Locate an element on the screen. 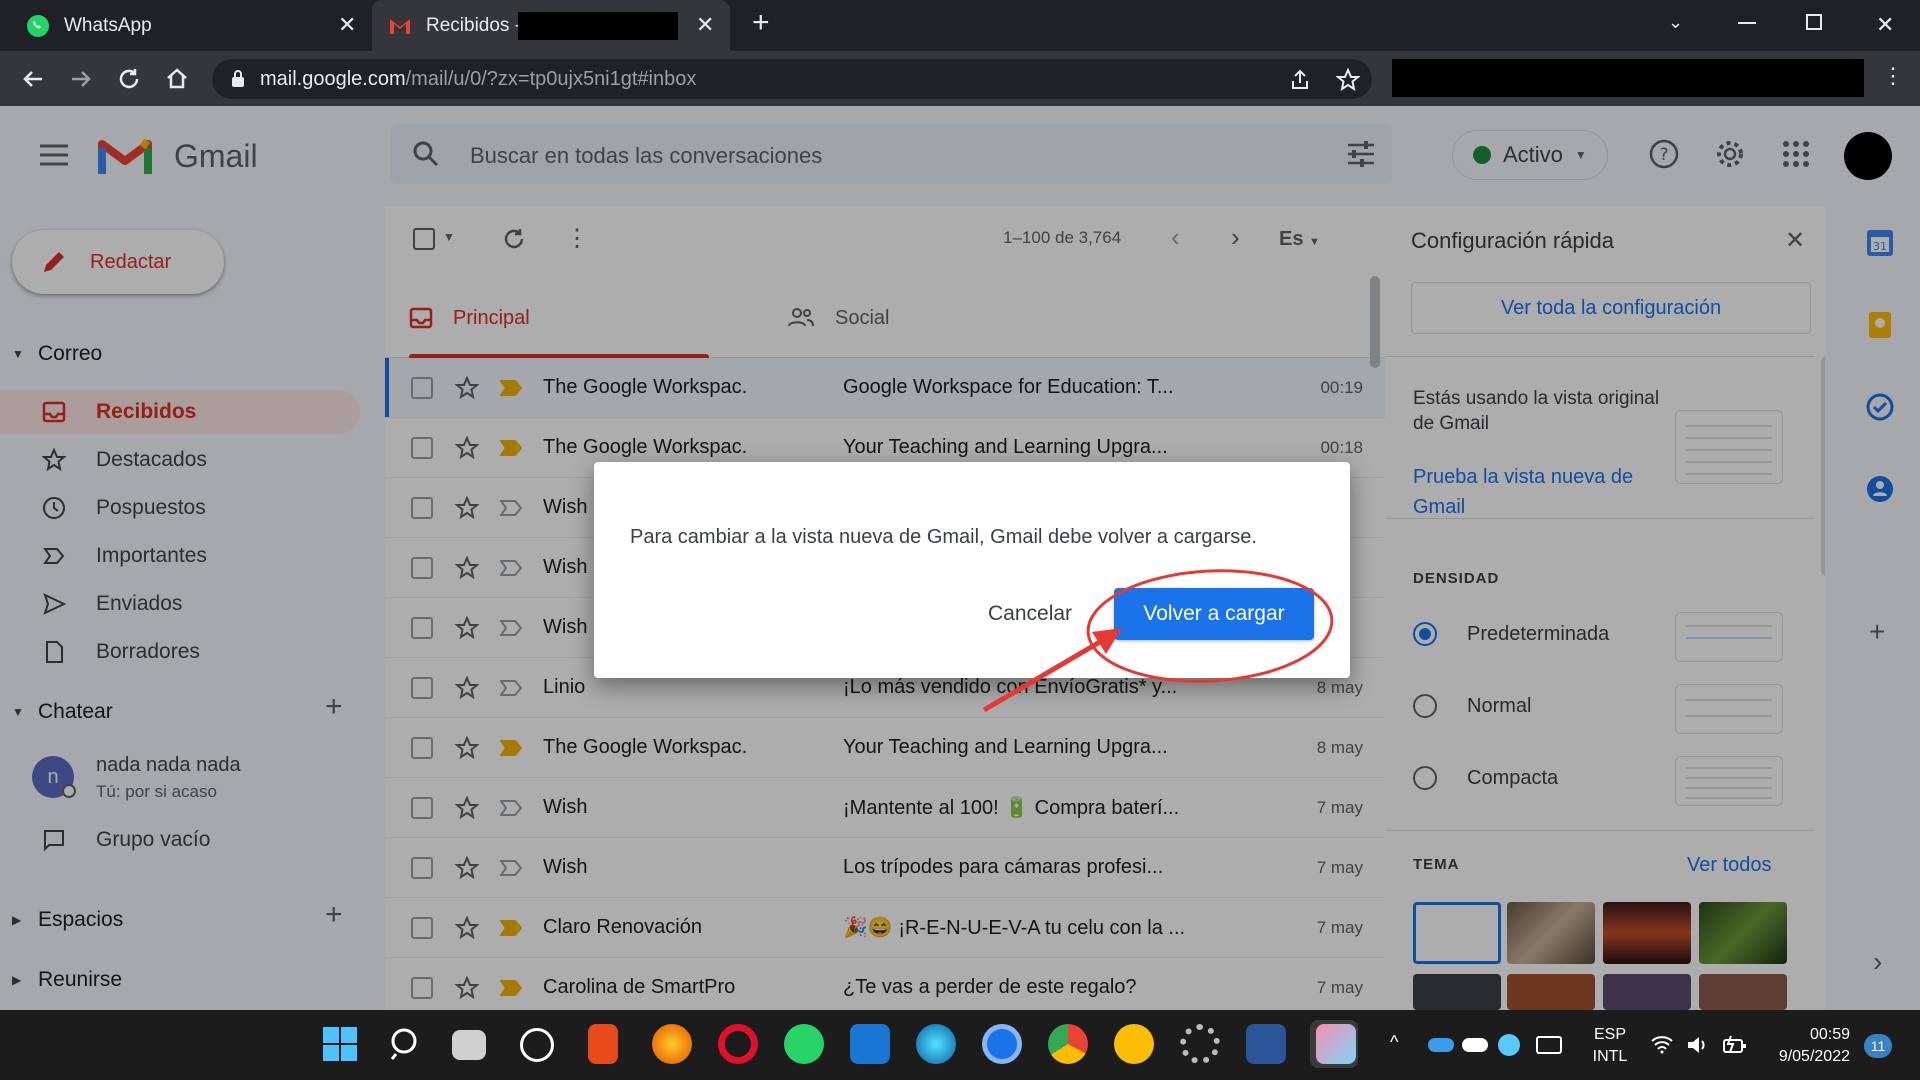 The image size is (1920, 1080). tab-title: WhatsApp is located at coordinates (108, 25).